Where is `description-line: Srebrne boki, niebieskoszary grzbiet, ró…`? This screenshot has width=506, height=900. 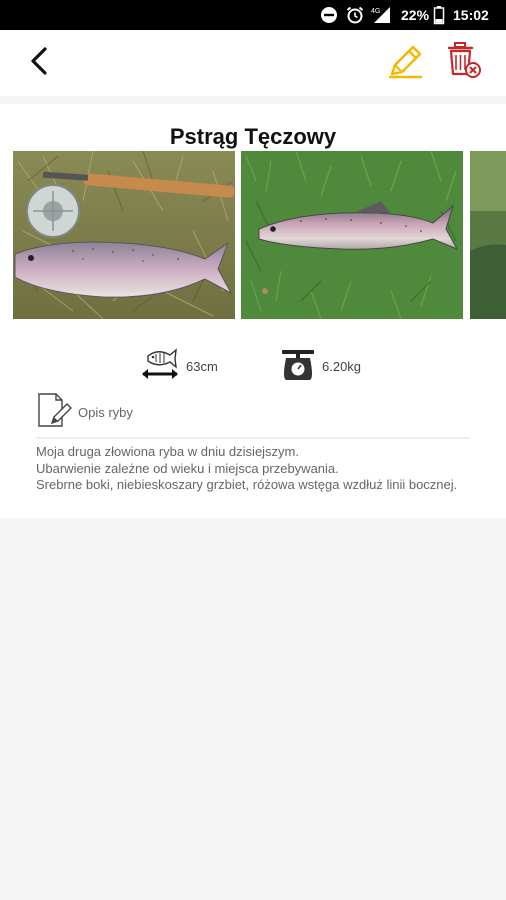
description-line: Srebrne boki, niebieskoszary grzbiet, ró… is located at coordinates (247, 484).